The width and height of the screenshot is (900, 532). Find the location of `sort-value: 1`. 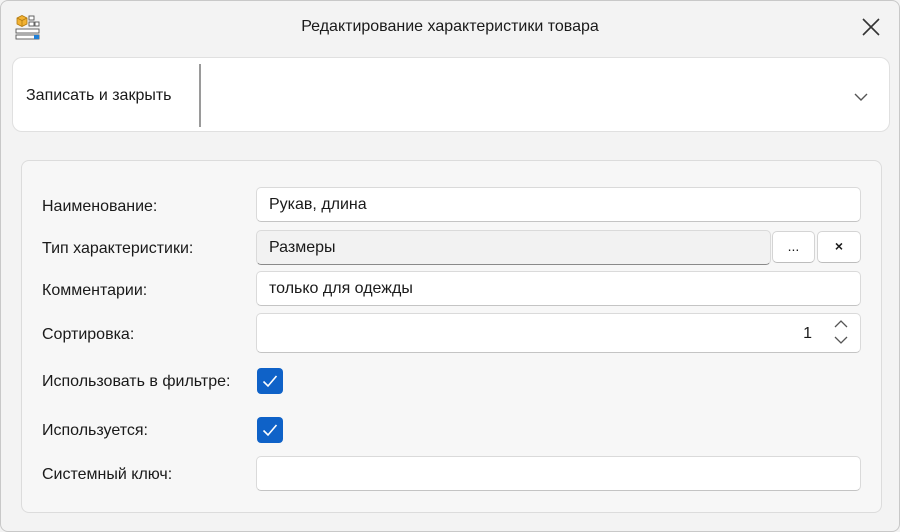

sort-value: 1 is located at coordinates (807, 333).